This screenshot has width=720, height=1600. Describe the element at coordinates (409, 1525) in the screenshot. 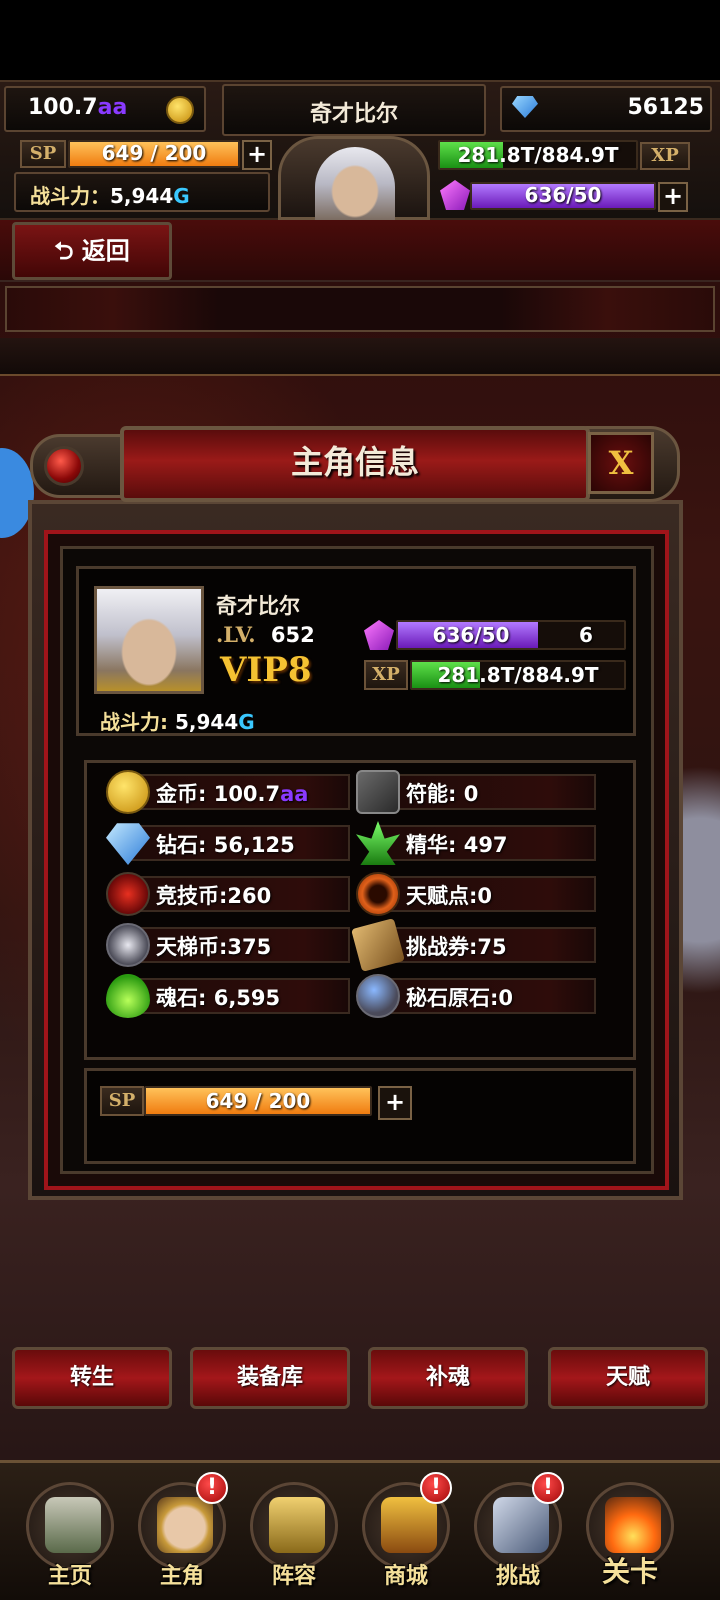

I see `treasure-chest-icon` at that location.